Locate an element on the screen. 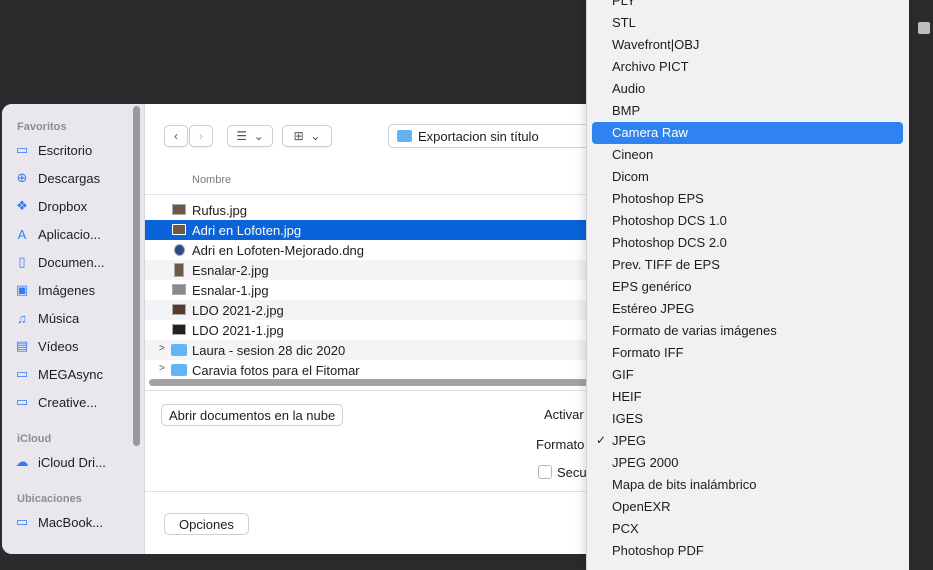 The height and width of the screenshot is (570, 933). security-checkbox is located at coordinates (545, 472).